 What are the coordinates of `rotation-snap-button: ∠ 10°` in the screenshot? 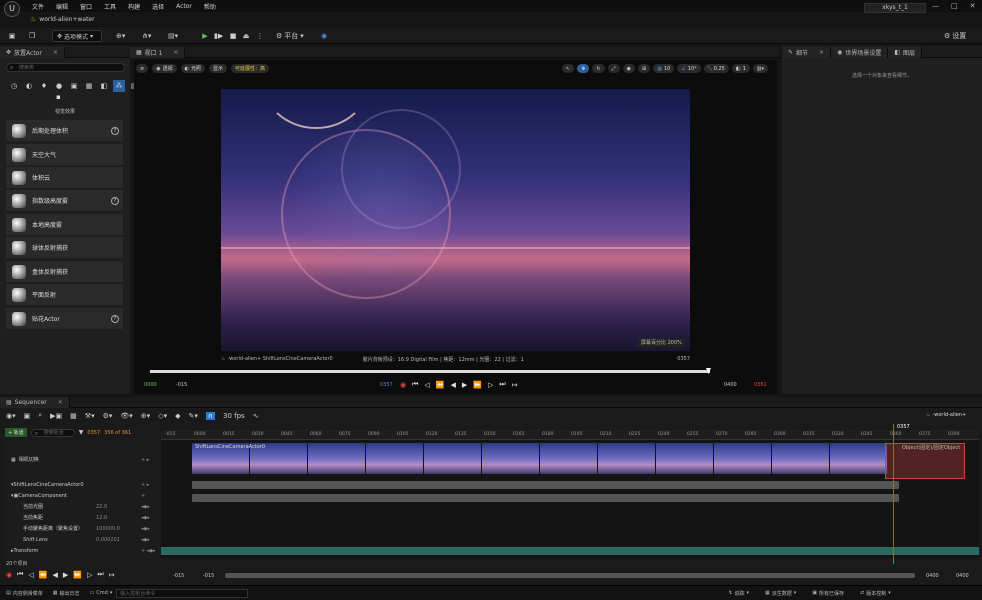 It's located at (689, 68).